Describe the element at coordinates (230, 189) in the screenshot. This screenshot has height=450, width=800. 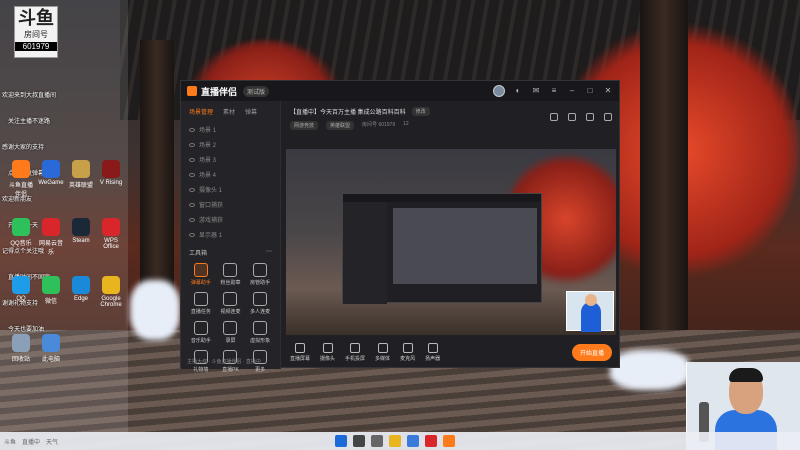
I see `scene-item: 摄像头 1` at that location.